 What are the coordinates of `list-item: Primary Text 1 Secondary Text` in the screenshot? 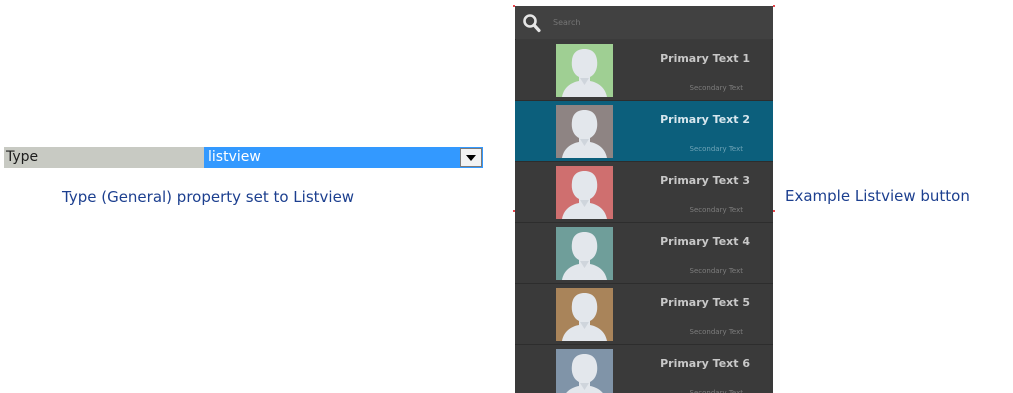 It's located at (644, 70).